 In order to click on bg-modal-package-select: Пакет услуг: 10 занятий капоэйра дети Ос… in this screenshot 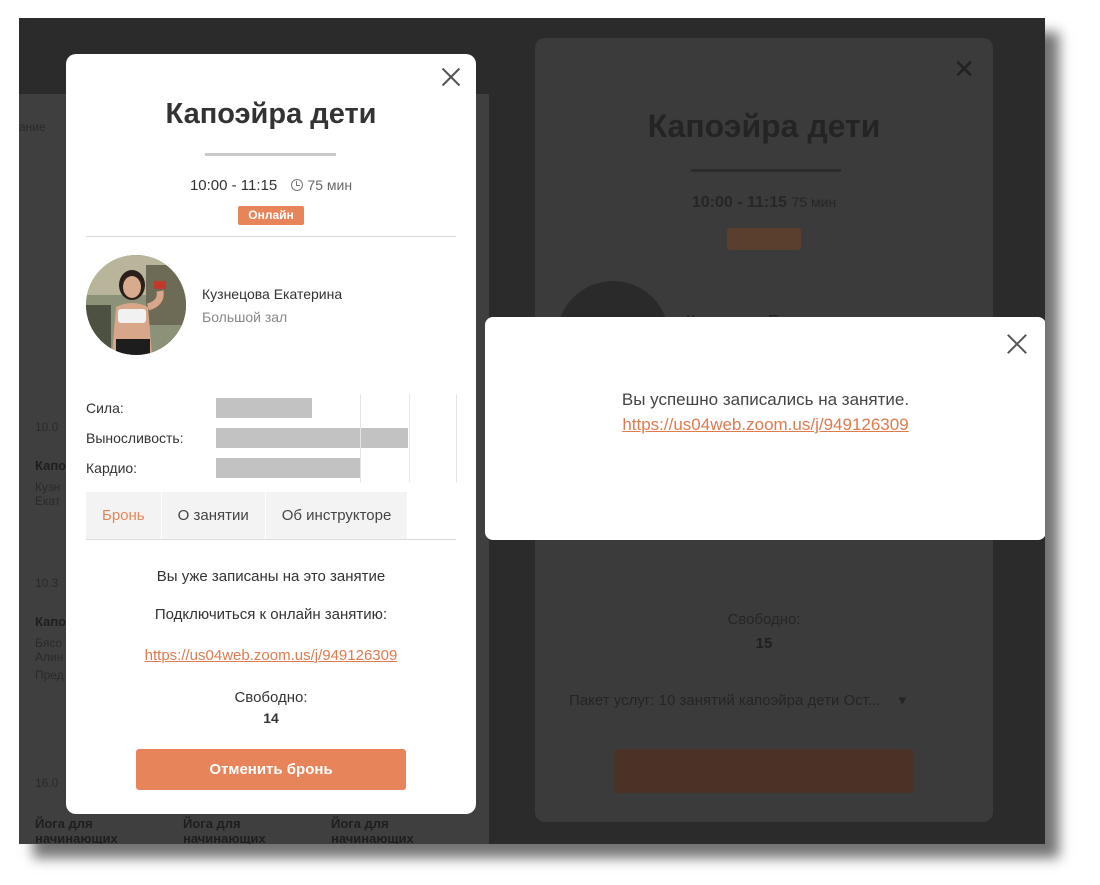, I will do `click(764, 700)`.